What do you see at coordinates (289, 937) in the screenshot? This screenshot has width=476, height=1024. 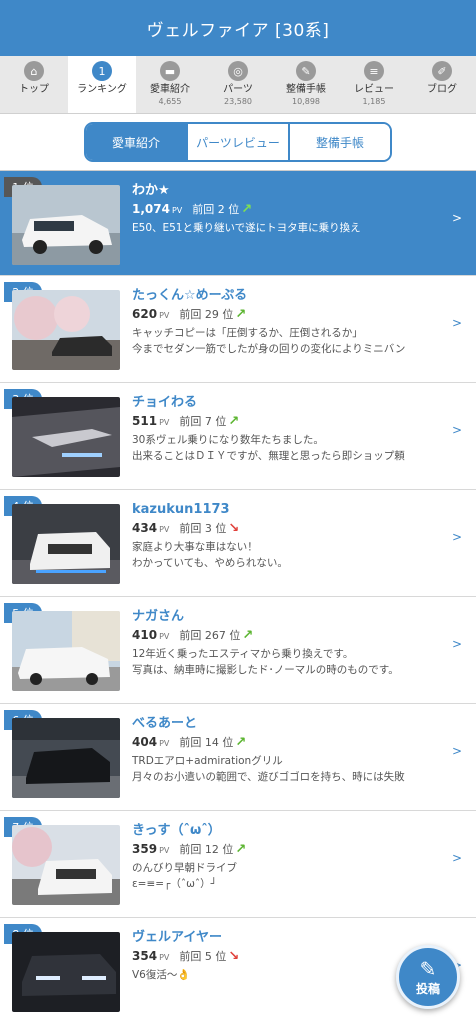 I see `user-name: ヴェルアイヤー` at bounding box center [289, 937].